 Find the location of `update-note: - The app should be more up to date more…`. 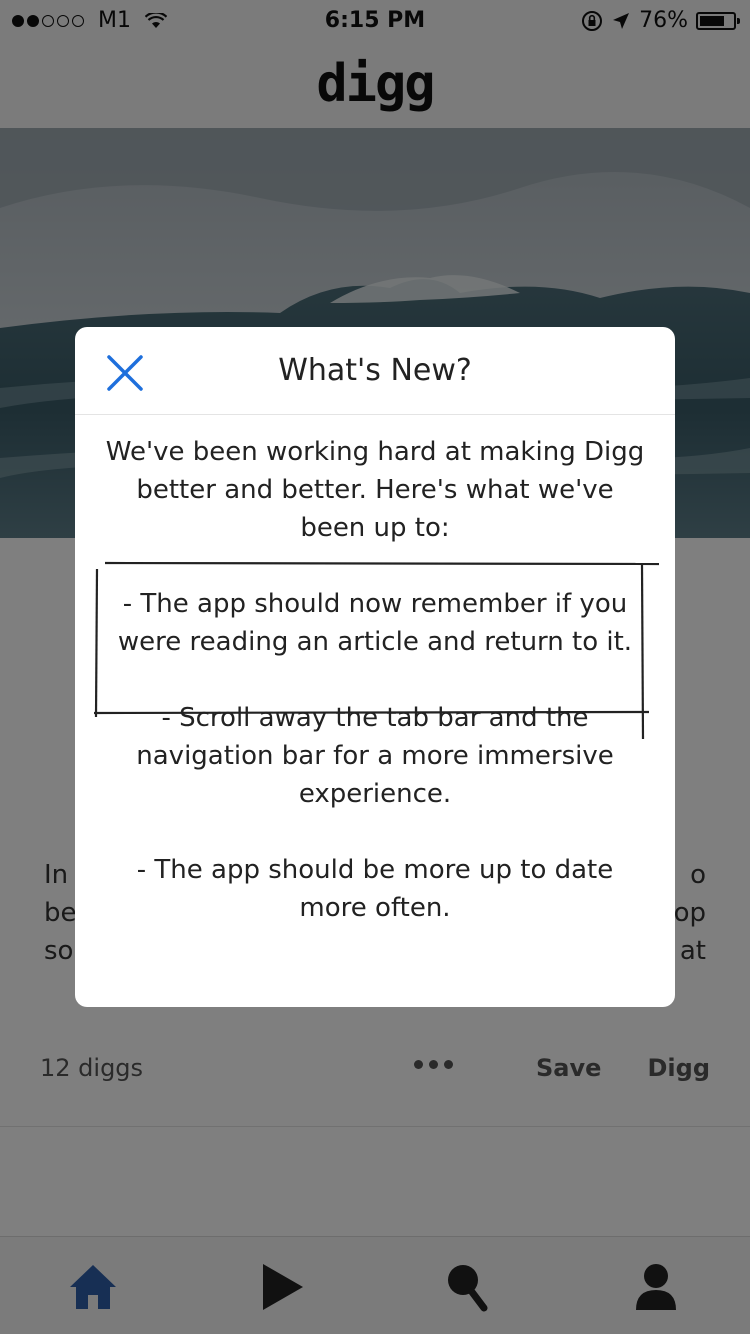

update-note: - The app should be more up to date more… is located at coordinates (375, 889).